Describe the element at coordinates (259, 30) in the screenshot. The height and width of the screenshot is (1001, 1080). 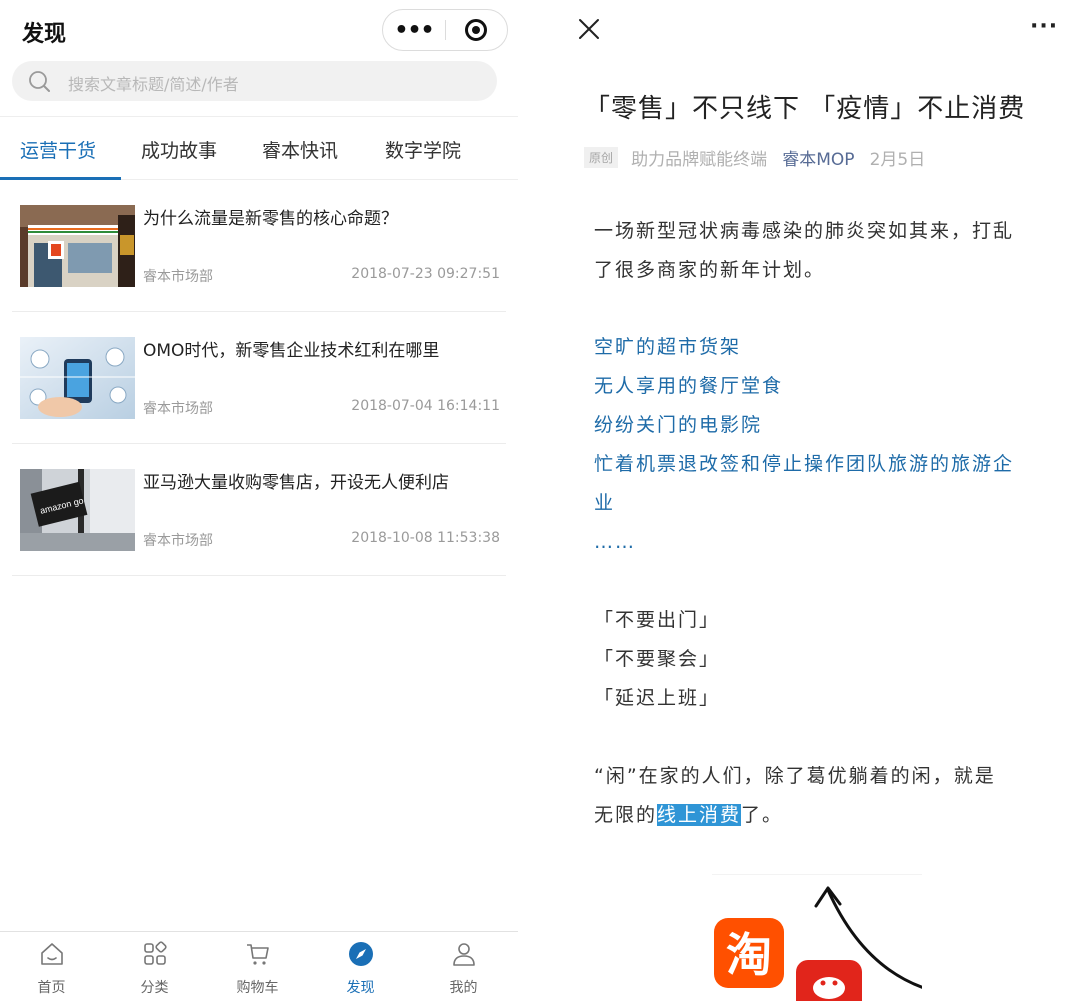
I see `nav-bar: 发现 •••` at that location.